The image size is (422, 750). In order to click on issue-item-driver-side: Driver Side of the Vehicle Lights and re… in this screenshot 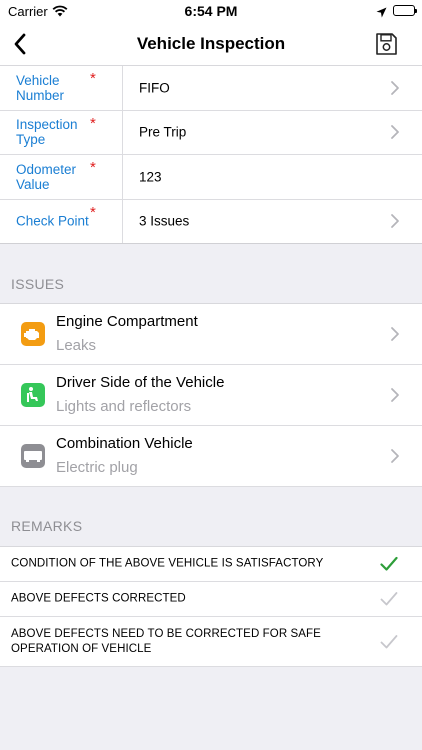, I will do `click(211, 395)`.